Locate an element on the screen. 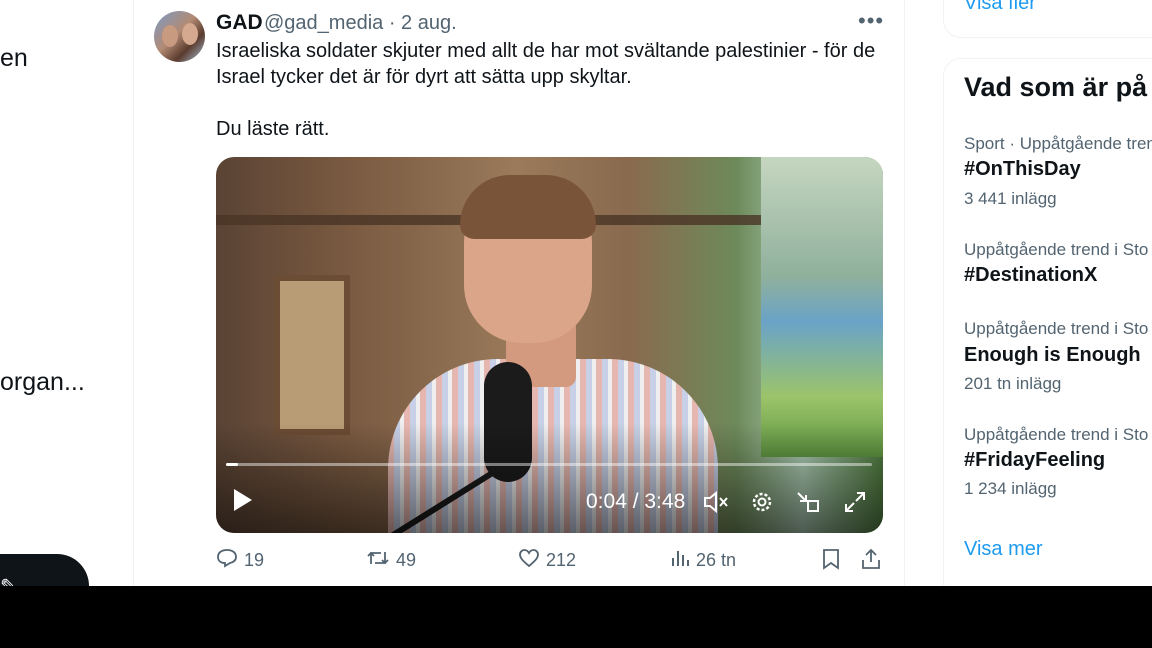  background-window is located at coordinates (822, 307).